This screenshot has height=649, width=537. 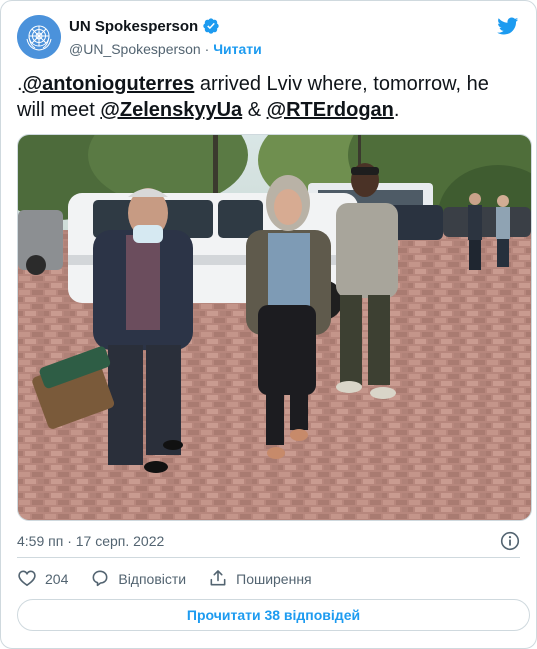 What do you see at coordinates (510, 541) in the screenshot?
I see `info-icon` at bounding box center [510, 541].